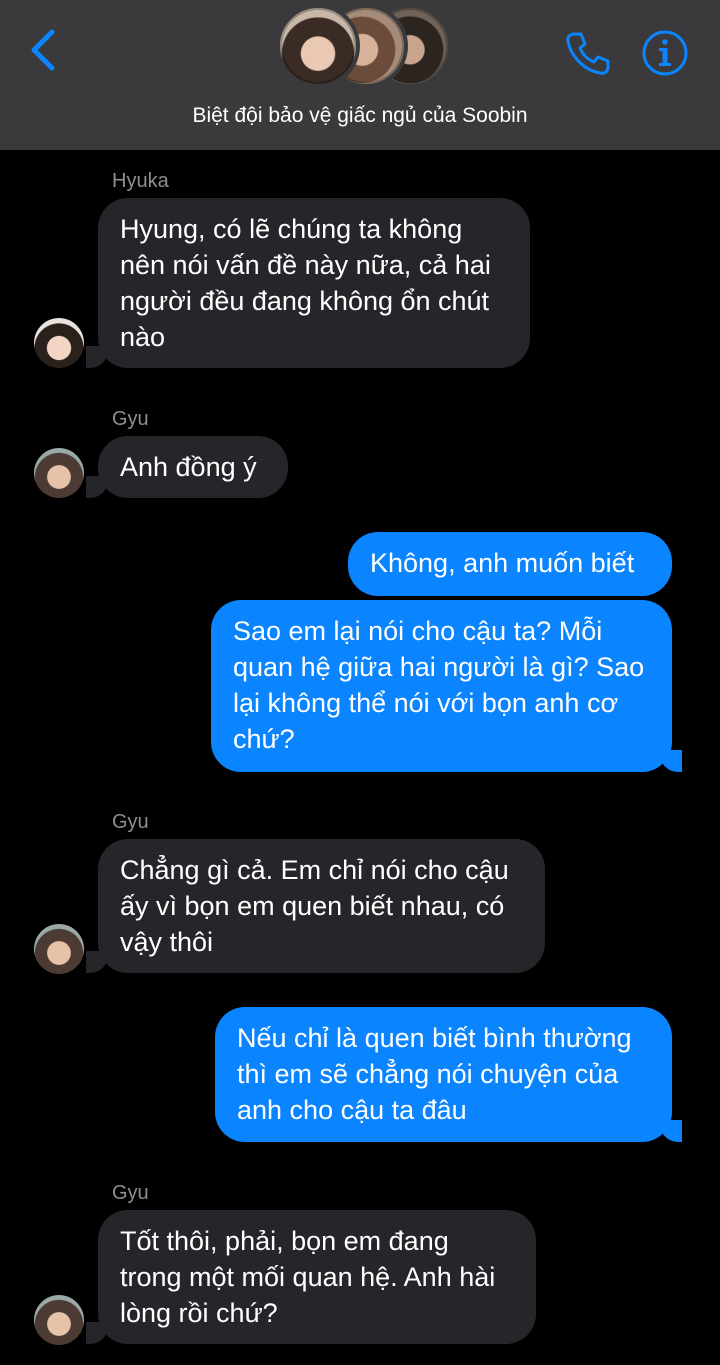  Describe the element at coordinates (291, 229) in the screenshot. I see `message-text: Hyung, có lẽ chúng ta không` at that location.